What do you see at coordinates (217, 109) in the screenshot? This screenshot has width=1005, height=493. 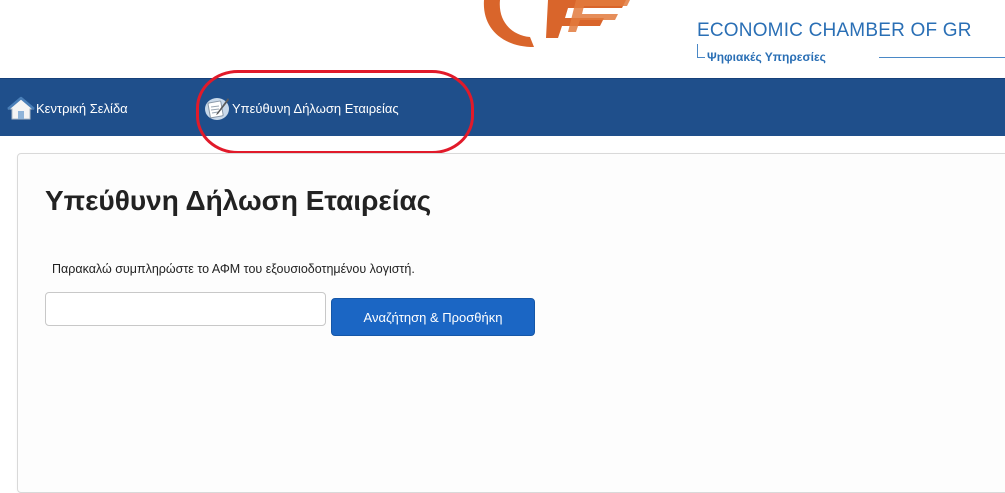 I see `document-quill-icon` at bounding box center [217, 109].